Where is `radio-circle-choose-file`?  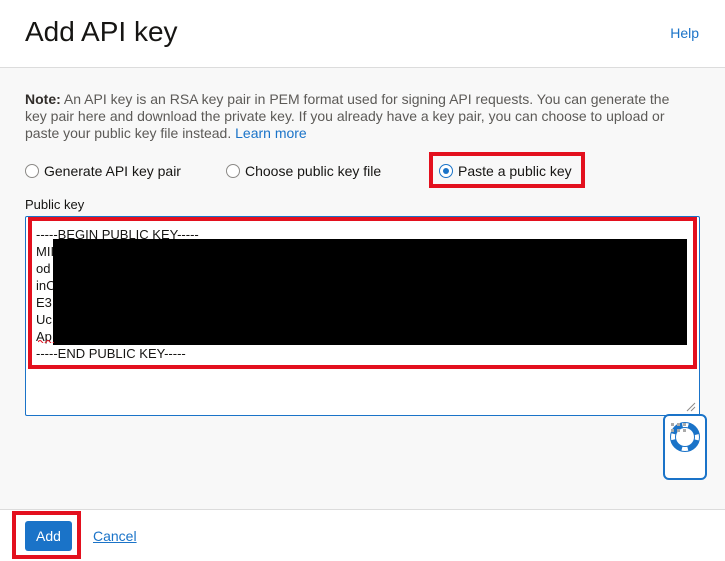 radio-circle-choose-file is located at coordinates (233, 171).